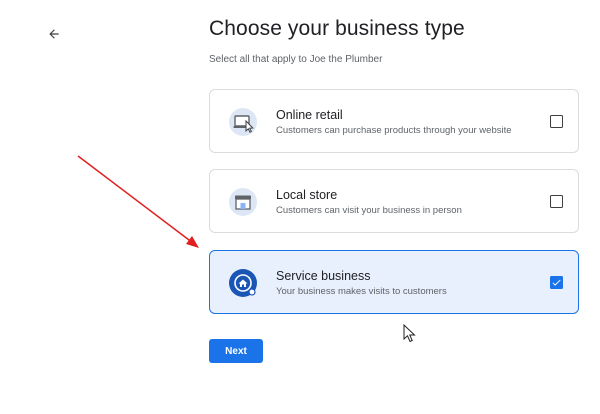 Image resolution: width=600 pixels, height=414 pixels. I want to click on local-store-checkbox, so click(556, 201).